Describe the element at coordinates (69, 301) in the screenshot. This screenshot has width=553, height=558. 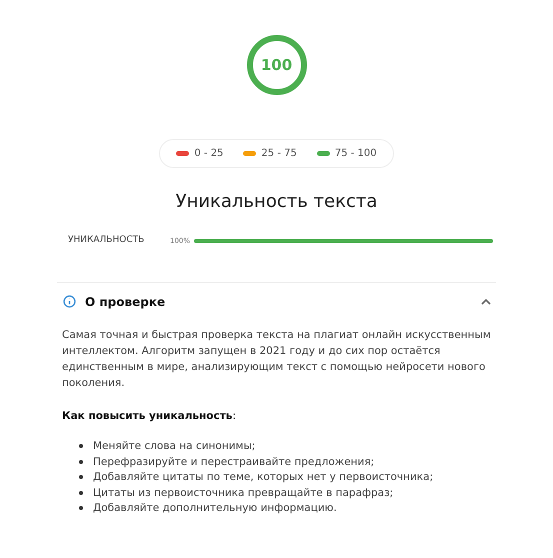
I see `info-icon` at that location.